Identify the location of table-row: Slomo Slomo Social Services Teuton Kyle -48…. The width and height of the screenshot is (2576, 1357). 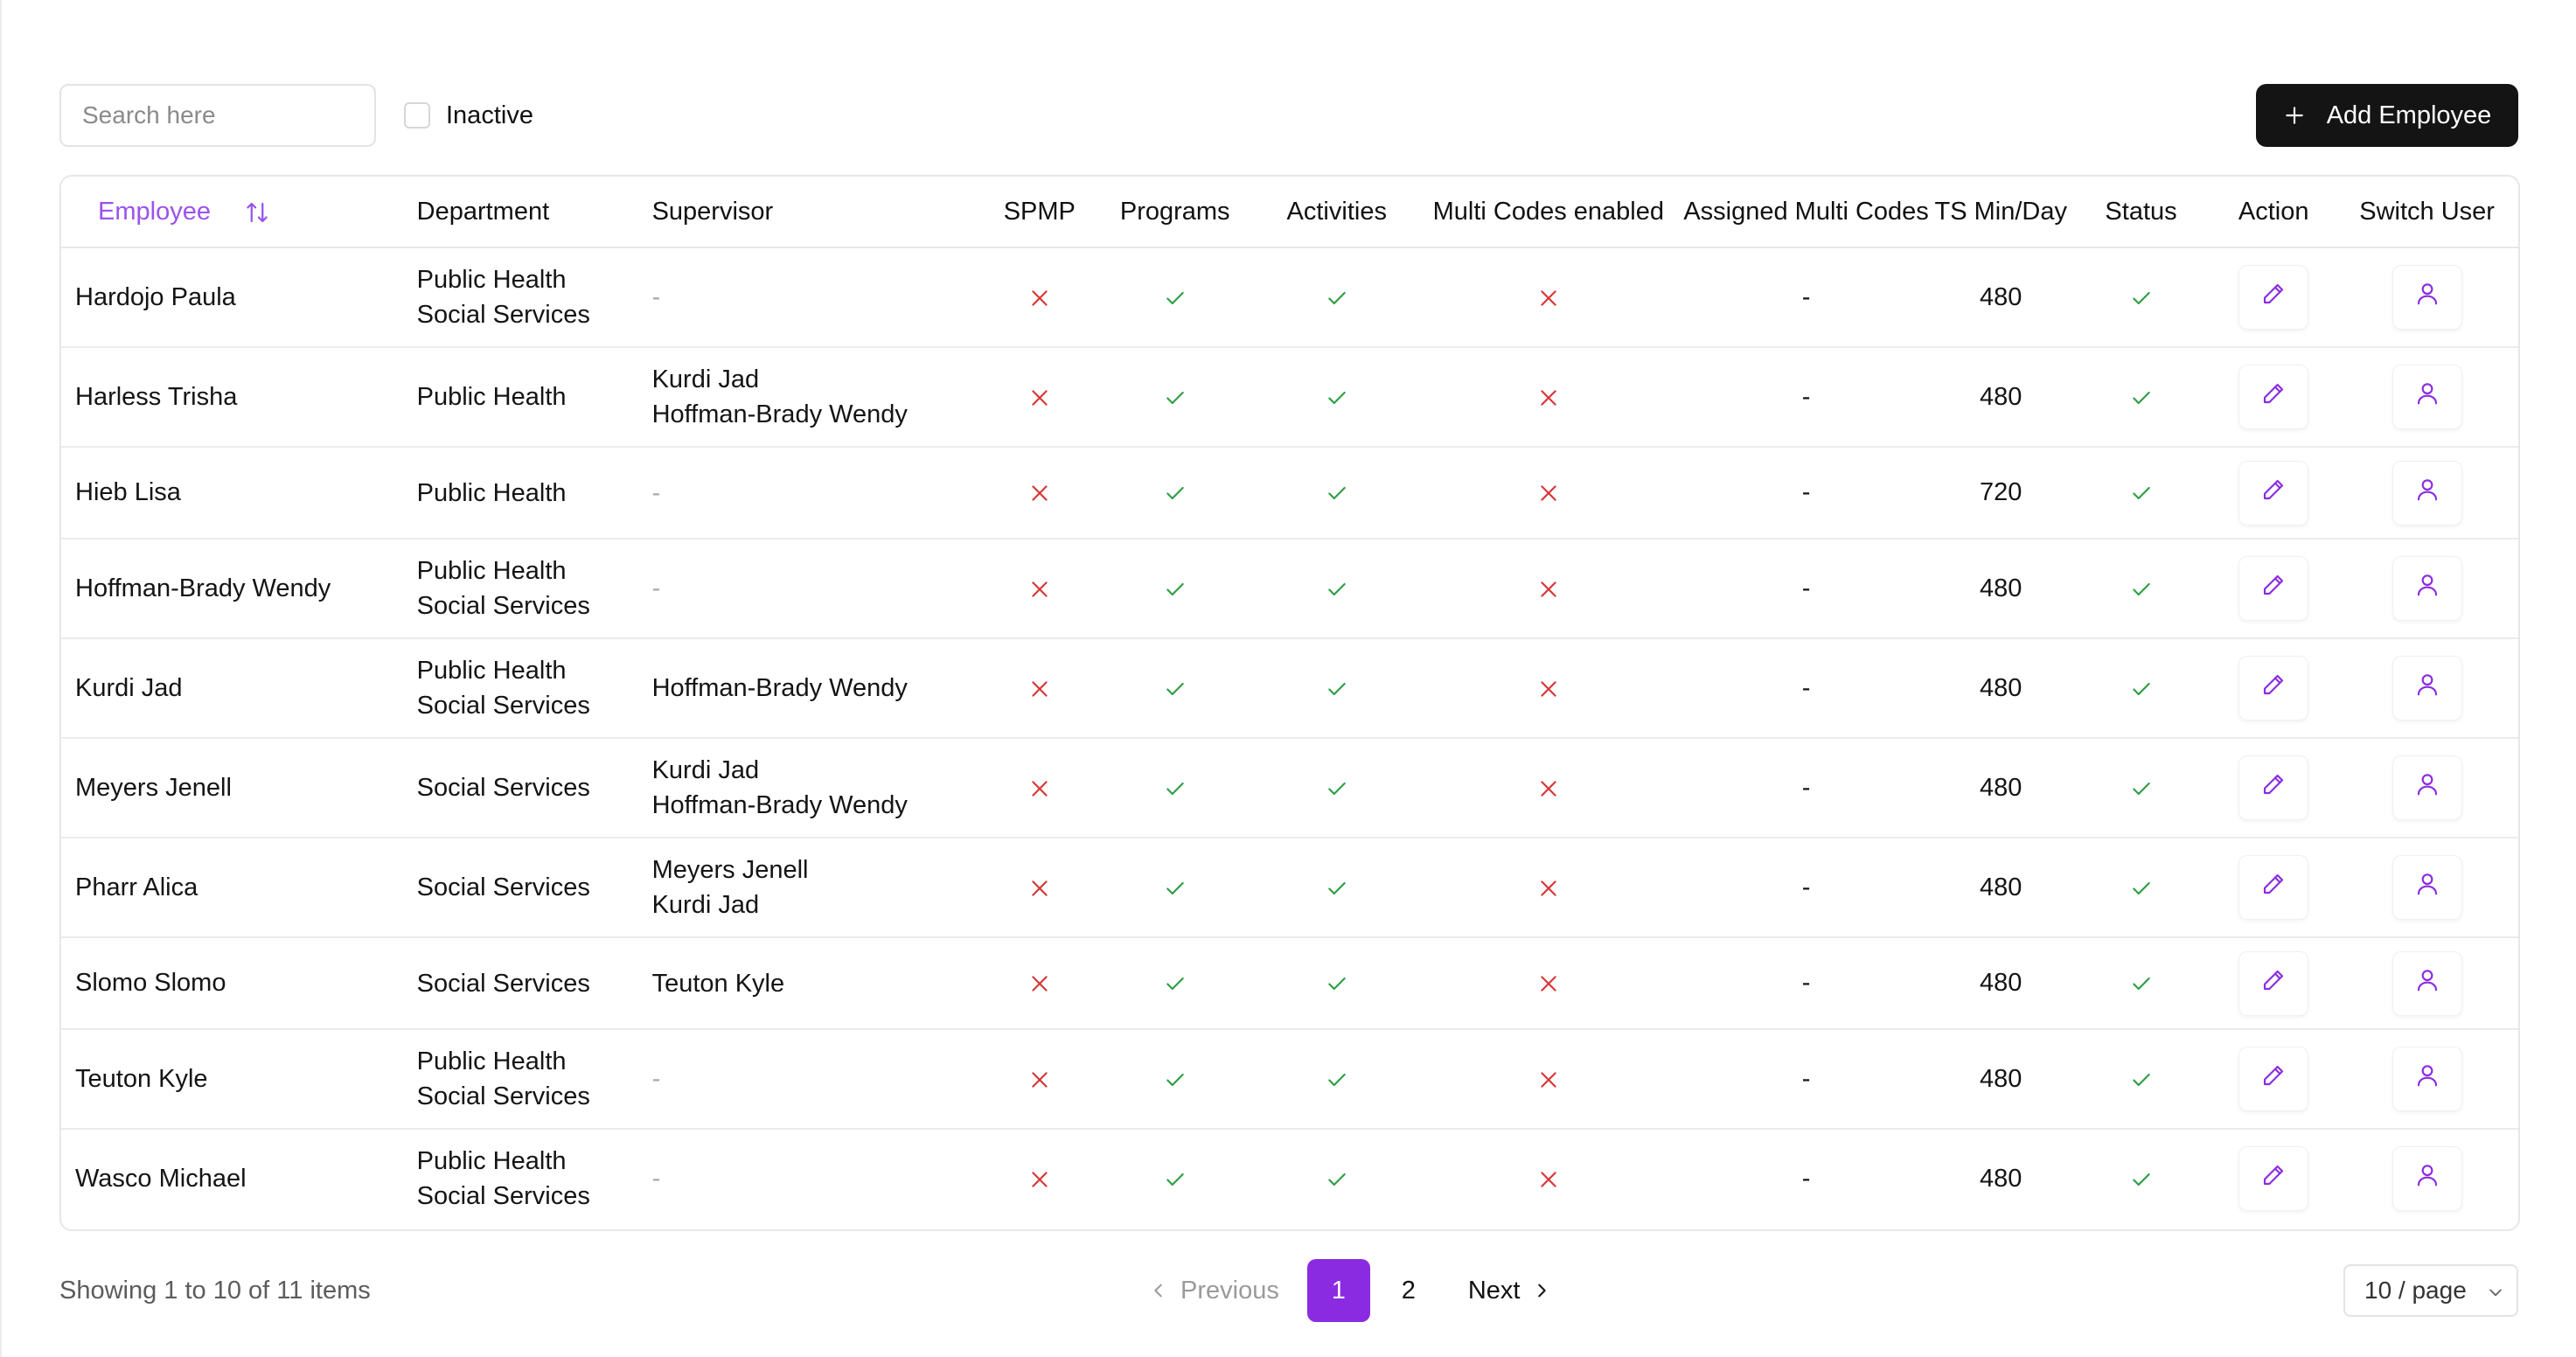
(1289, 984).